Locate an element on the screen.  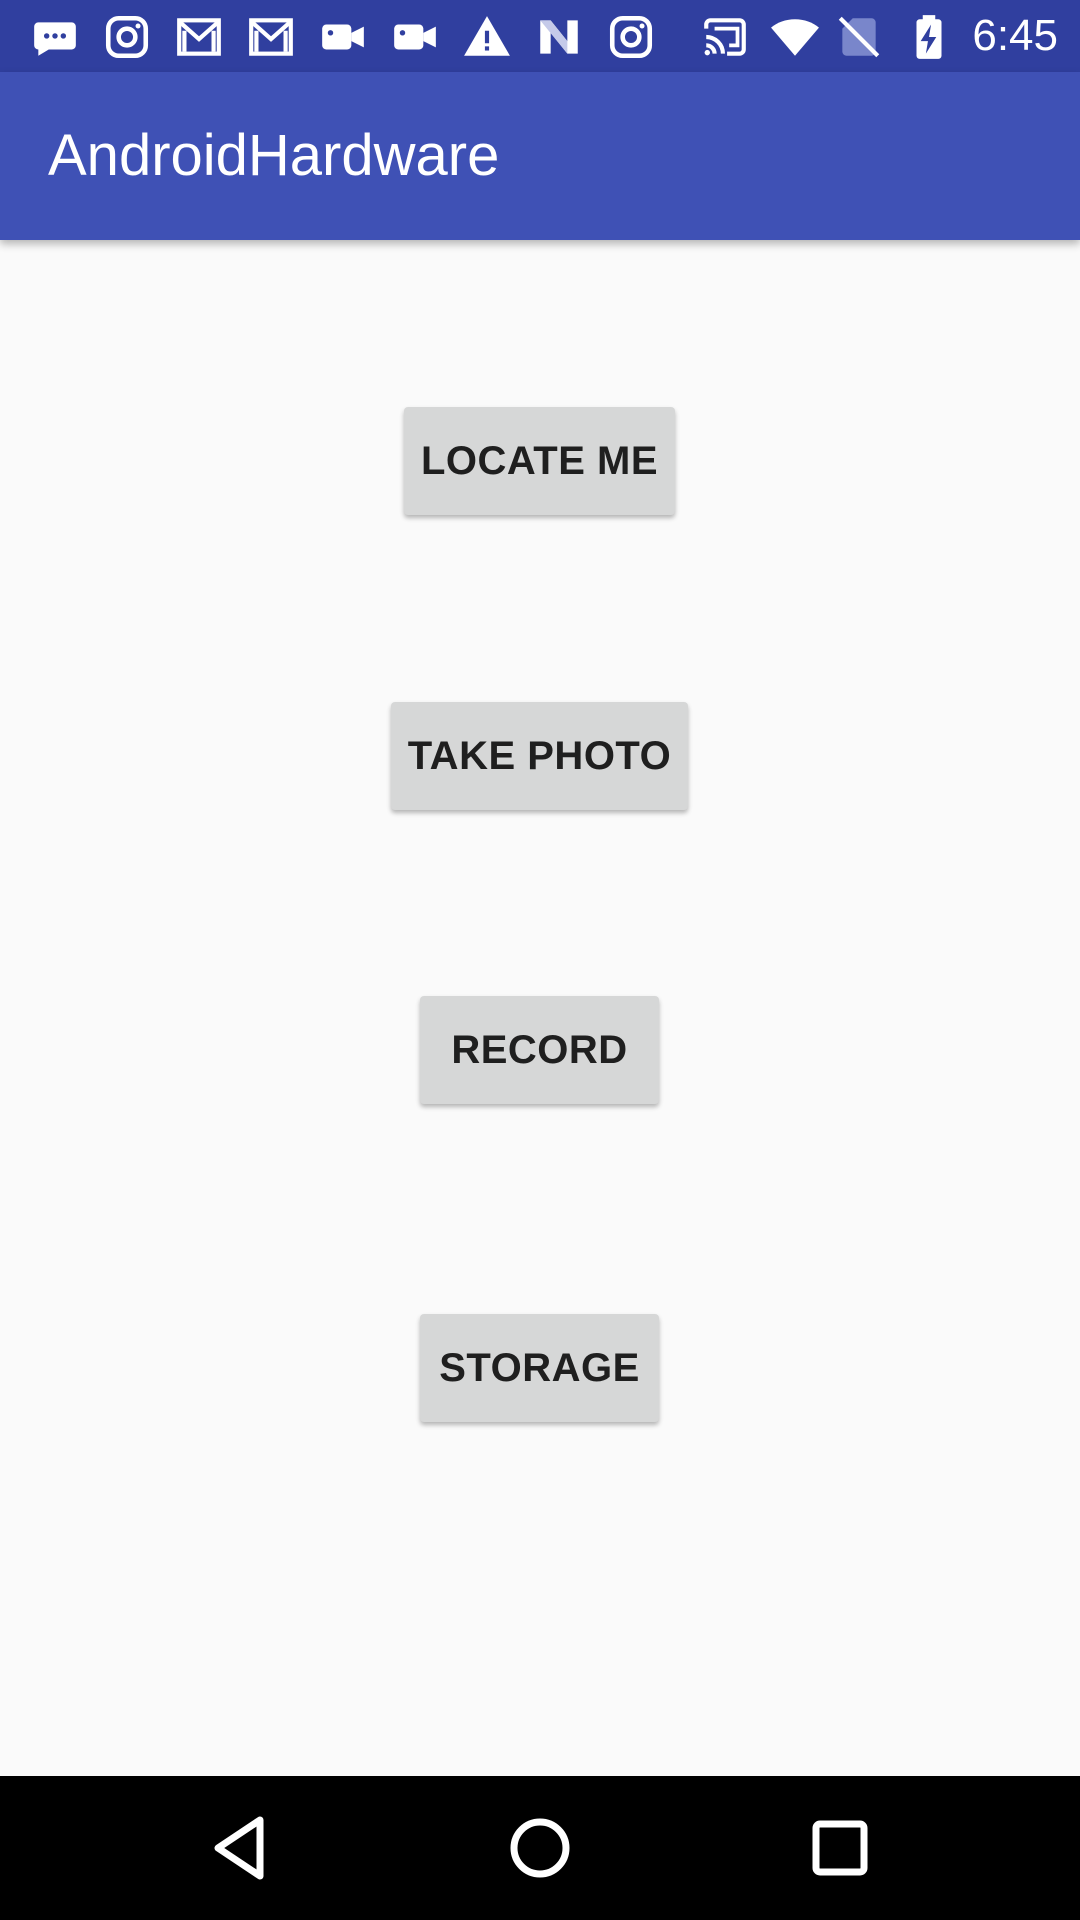
no-sim-icon is located at coordinates (859, 37).